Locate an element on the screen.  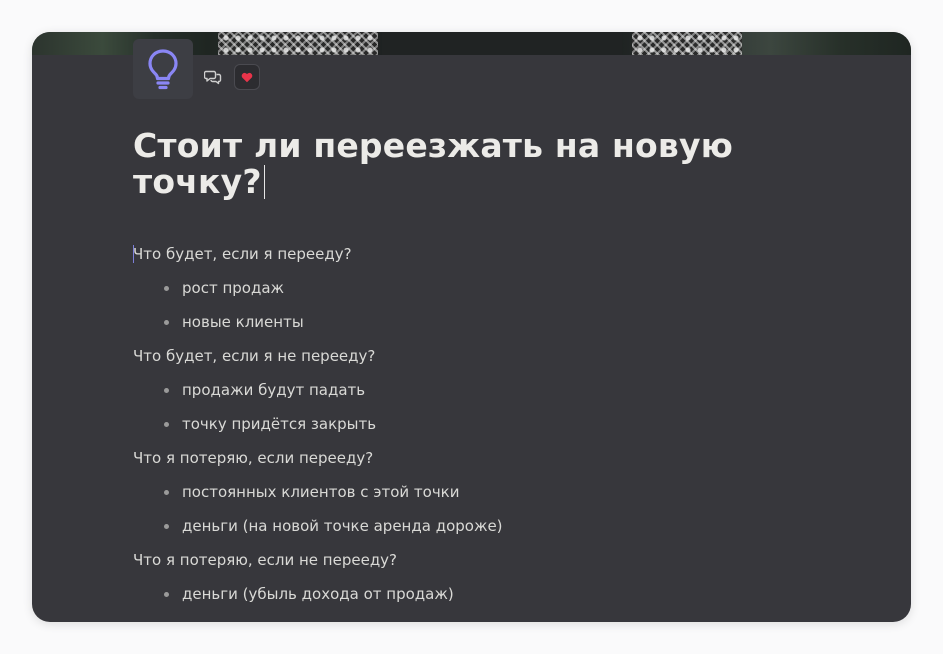
comments-icon is located at coordinates (213, 77).